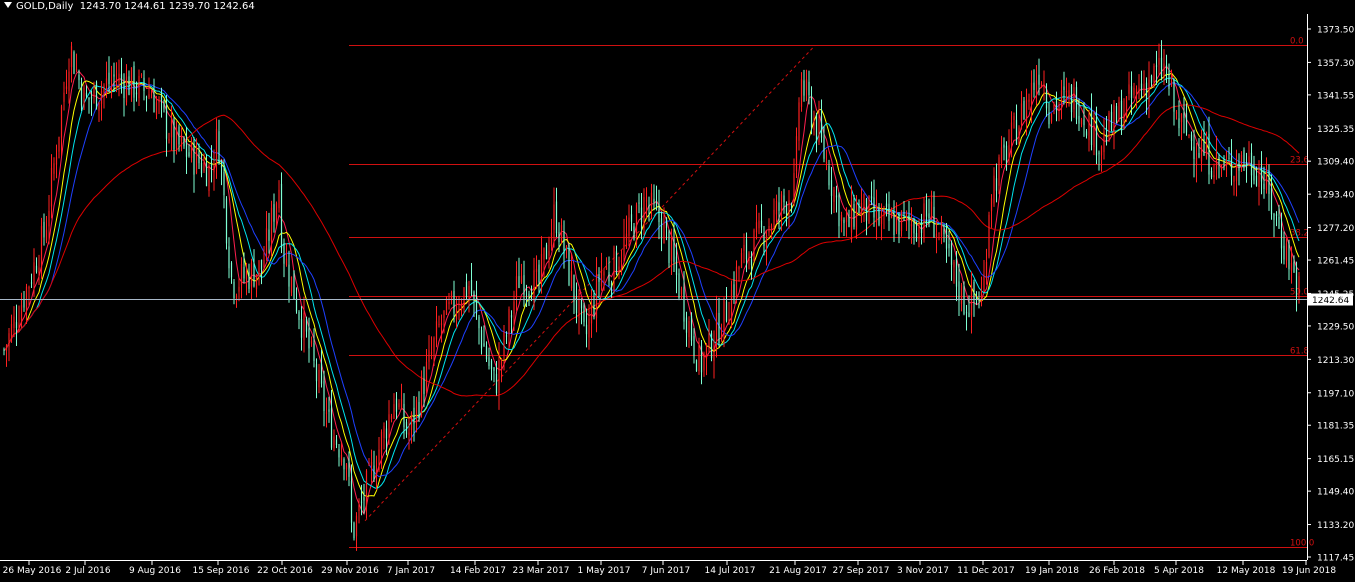  Describe the element at coordinates (1335, 196) in the screenshot. I see `price-tick-label: 1293.40` at that location.